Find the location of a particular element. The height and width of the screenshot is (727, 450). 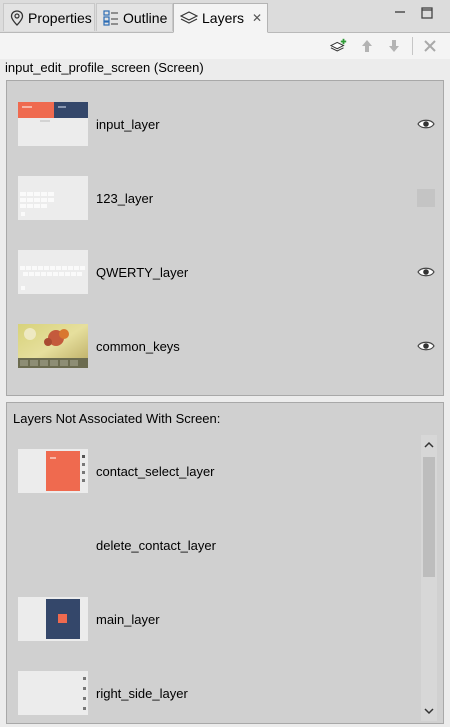

vertical-scrollbar is located at coordinates (429, 578).